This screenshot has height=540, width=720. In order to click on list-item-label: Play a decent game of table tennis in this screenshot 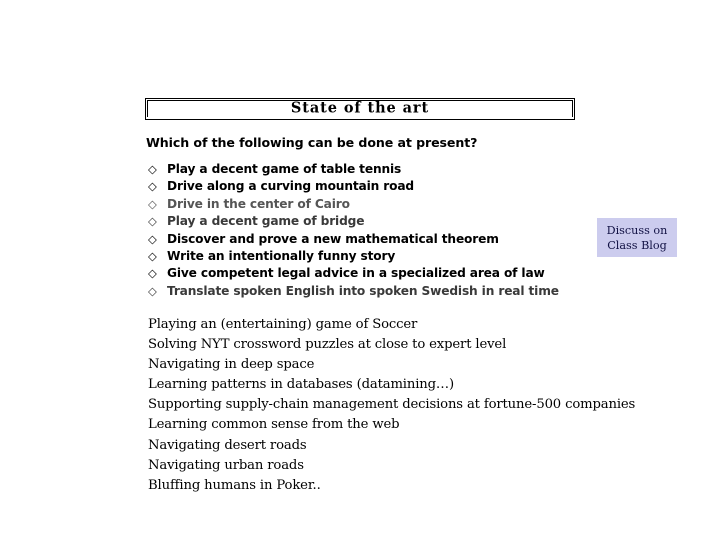, I will do `click(284, 169)`.